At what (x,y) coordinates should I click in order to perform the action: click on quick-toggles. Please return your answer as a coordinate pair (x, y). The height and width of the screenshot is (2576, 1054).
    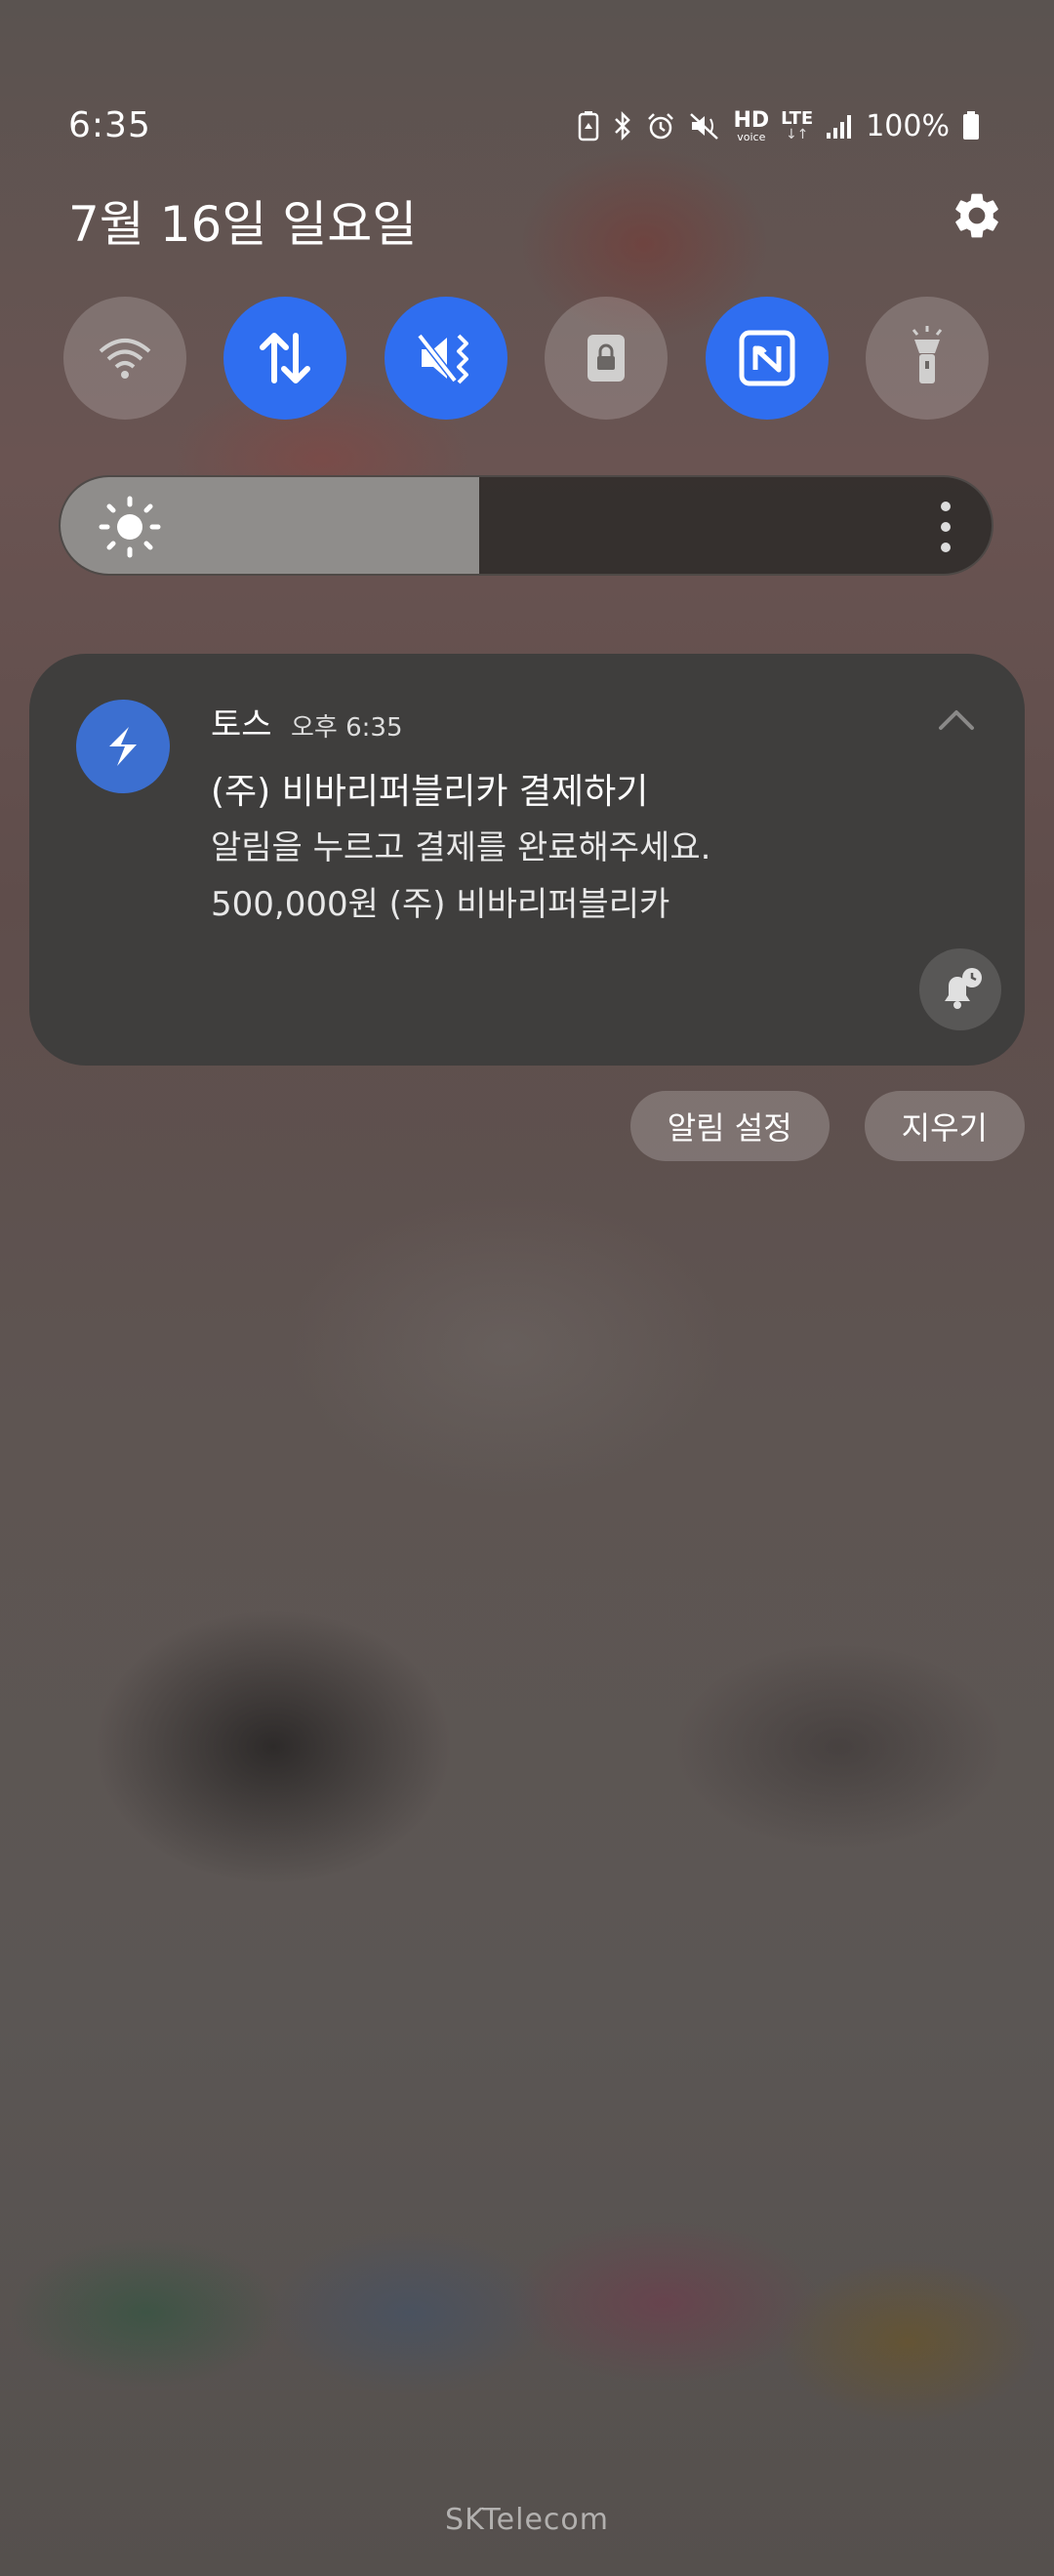
    Looking at the image, I should click on (526, 359).